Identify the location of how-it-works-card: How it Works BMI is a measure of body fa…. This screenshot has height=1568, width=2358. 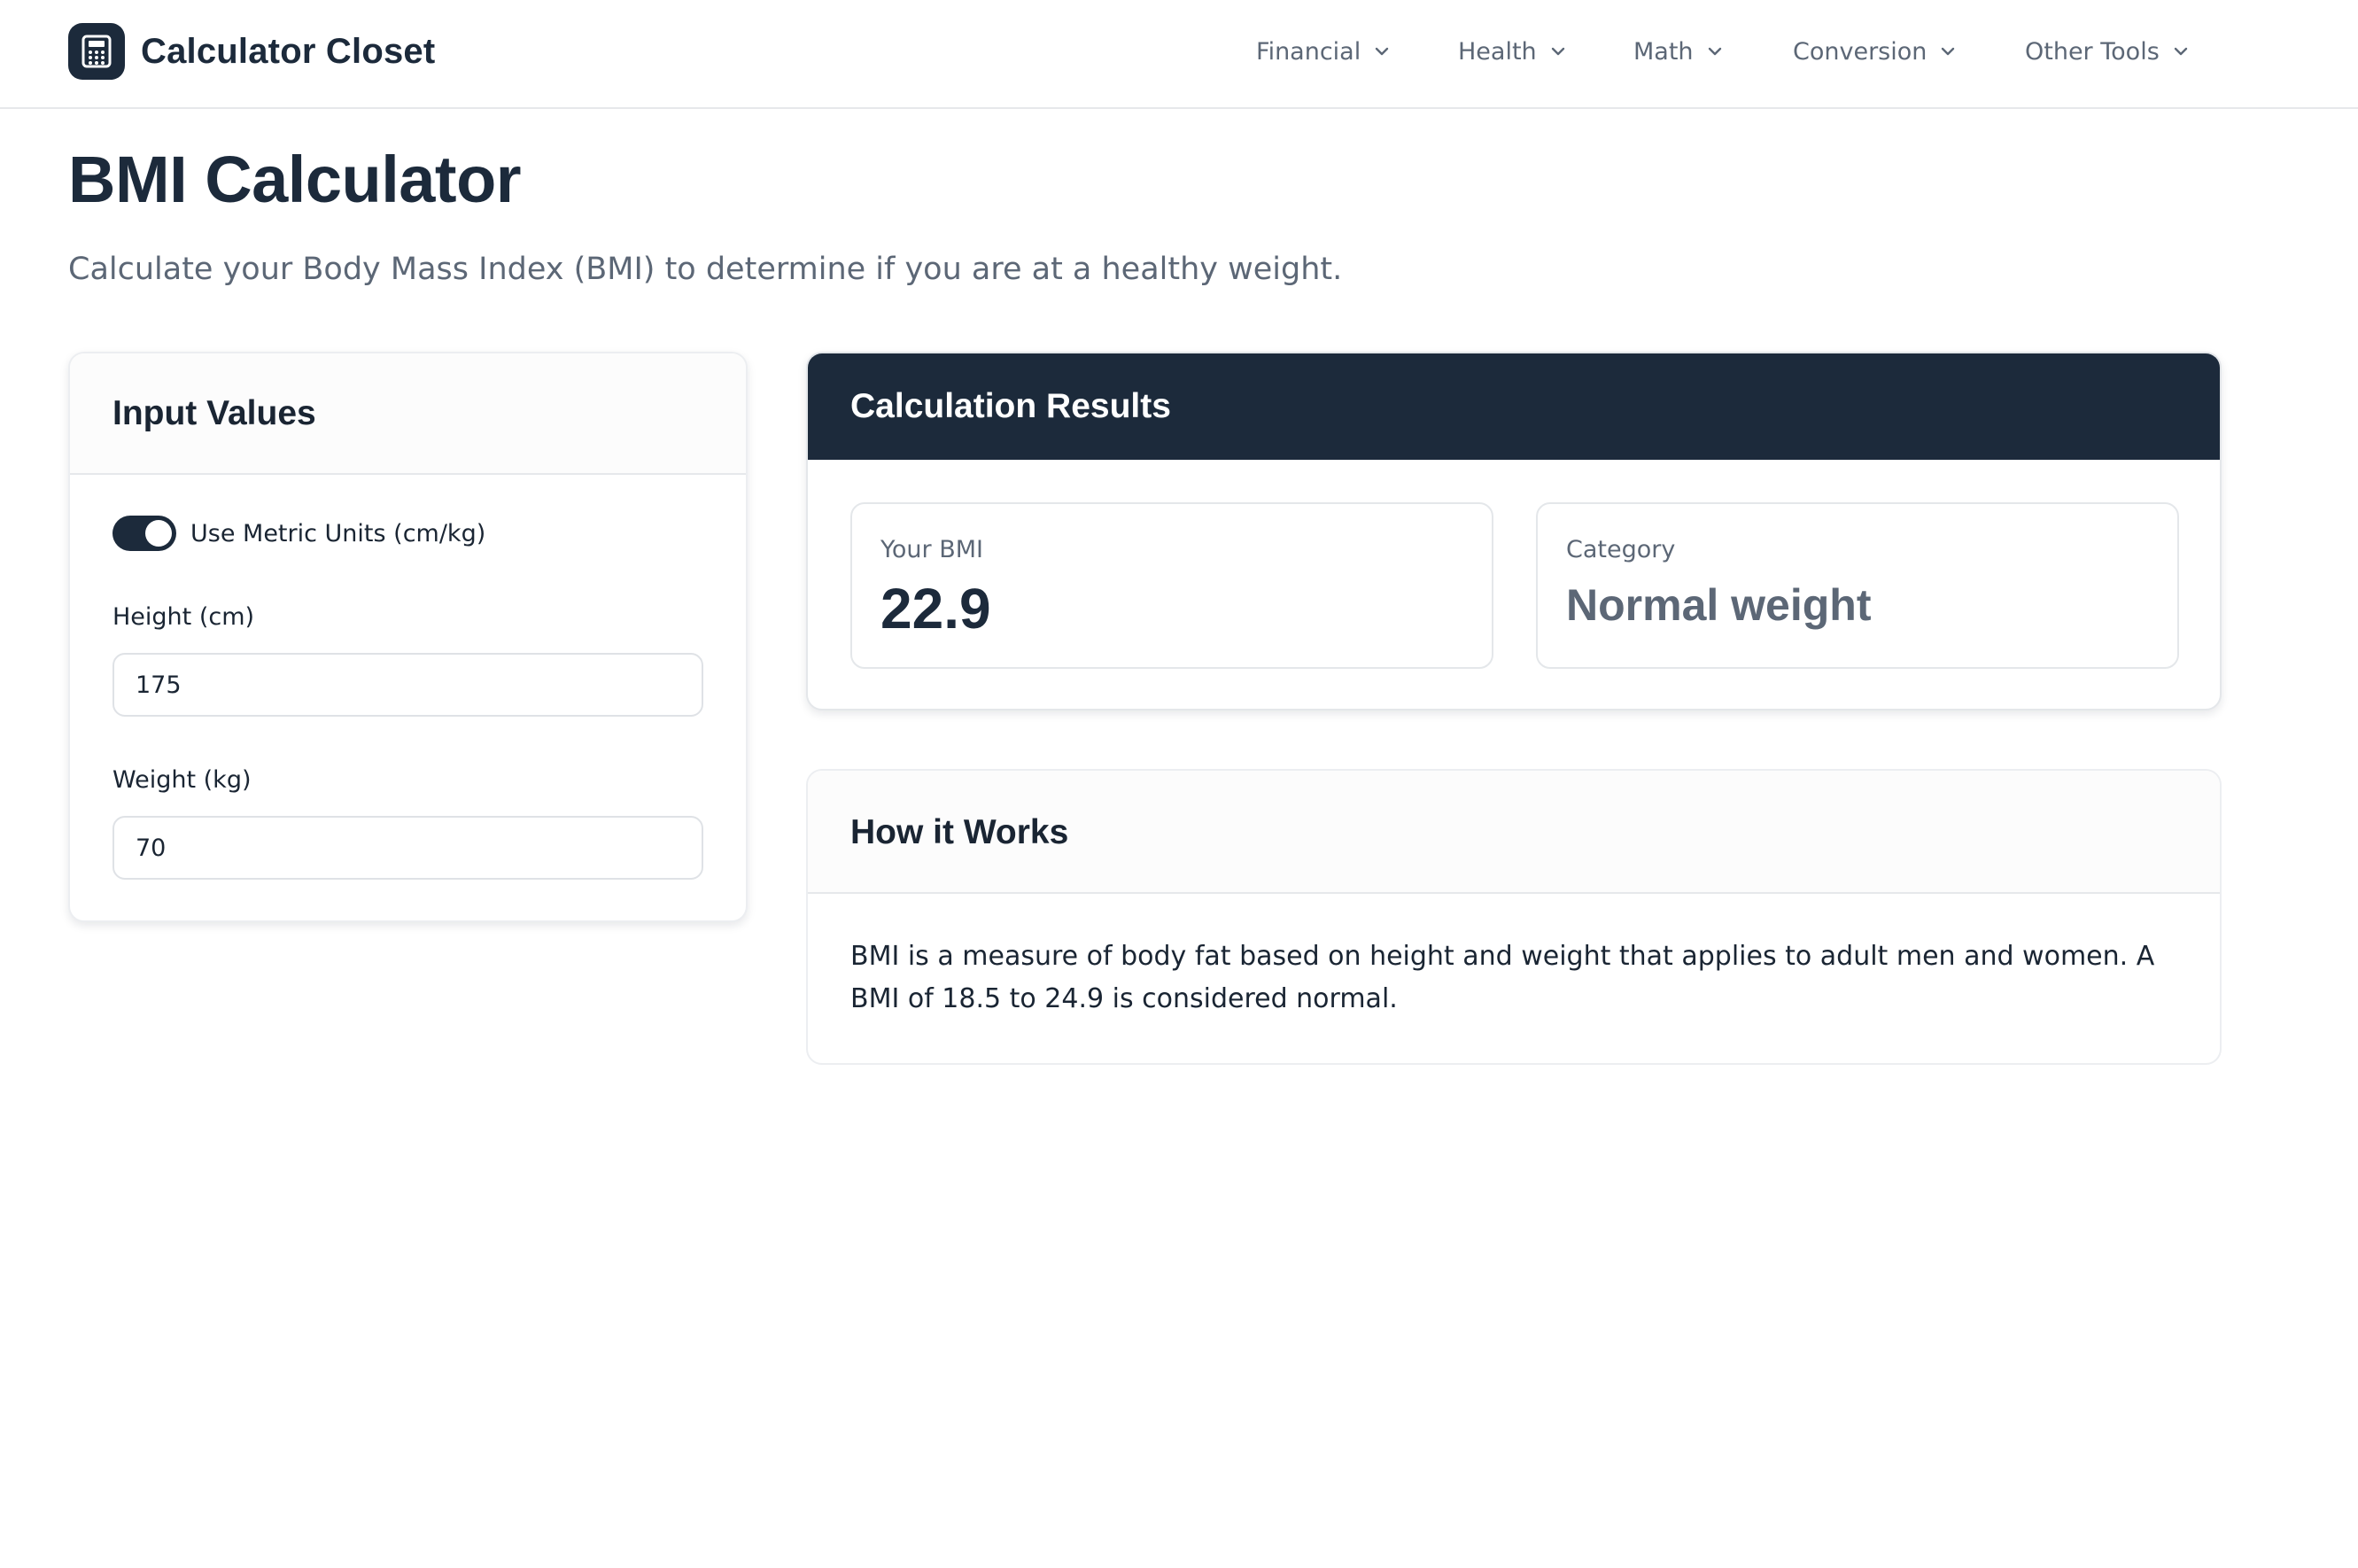
(1514, 917).